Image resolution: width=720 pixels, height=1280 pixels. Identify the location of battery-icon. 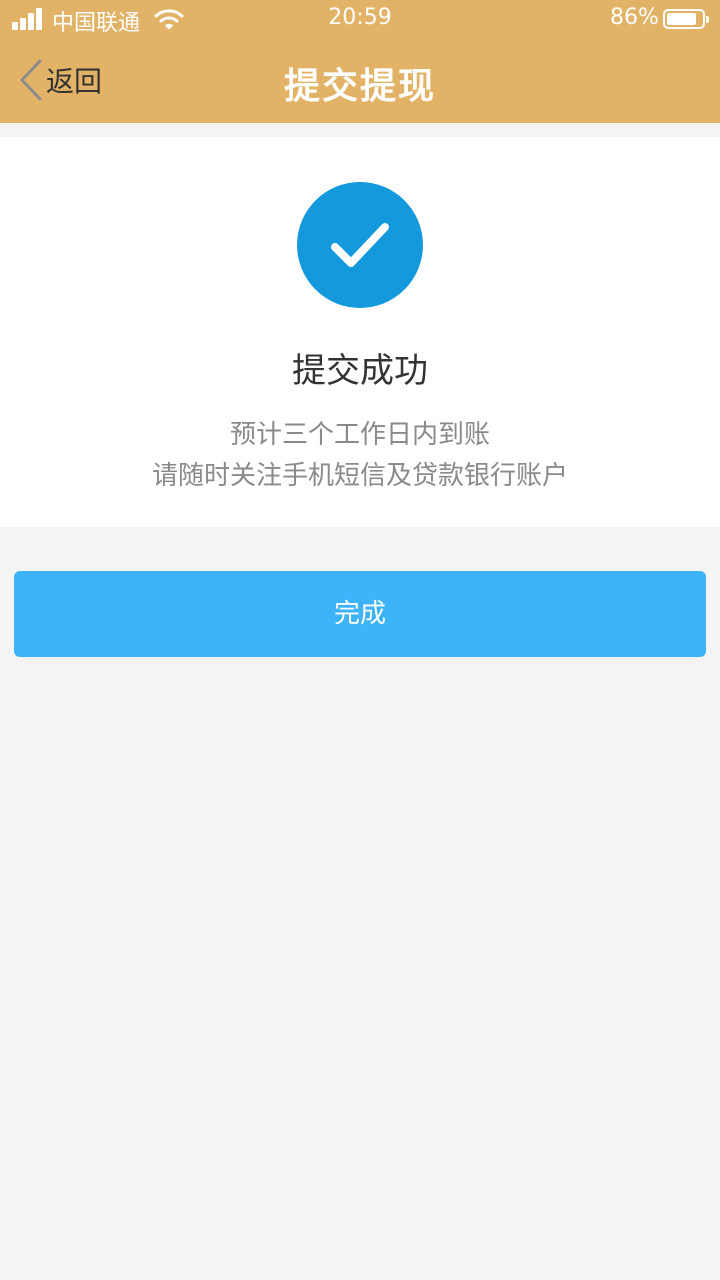
(686, 19).